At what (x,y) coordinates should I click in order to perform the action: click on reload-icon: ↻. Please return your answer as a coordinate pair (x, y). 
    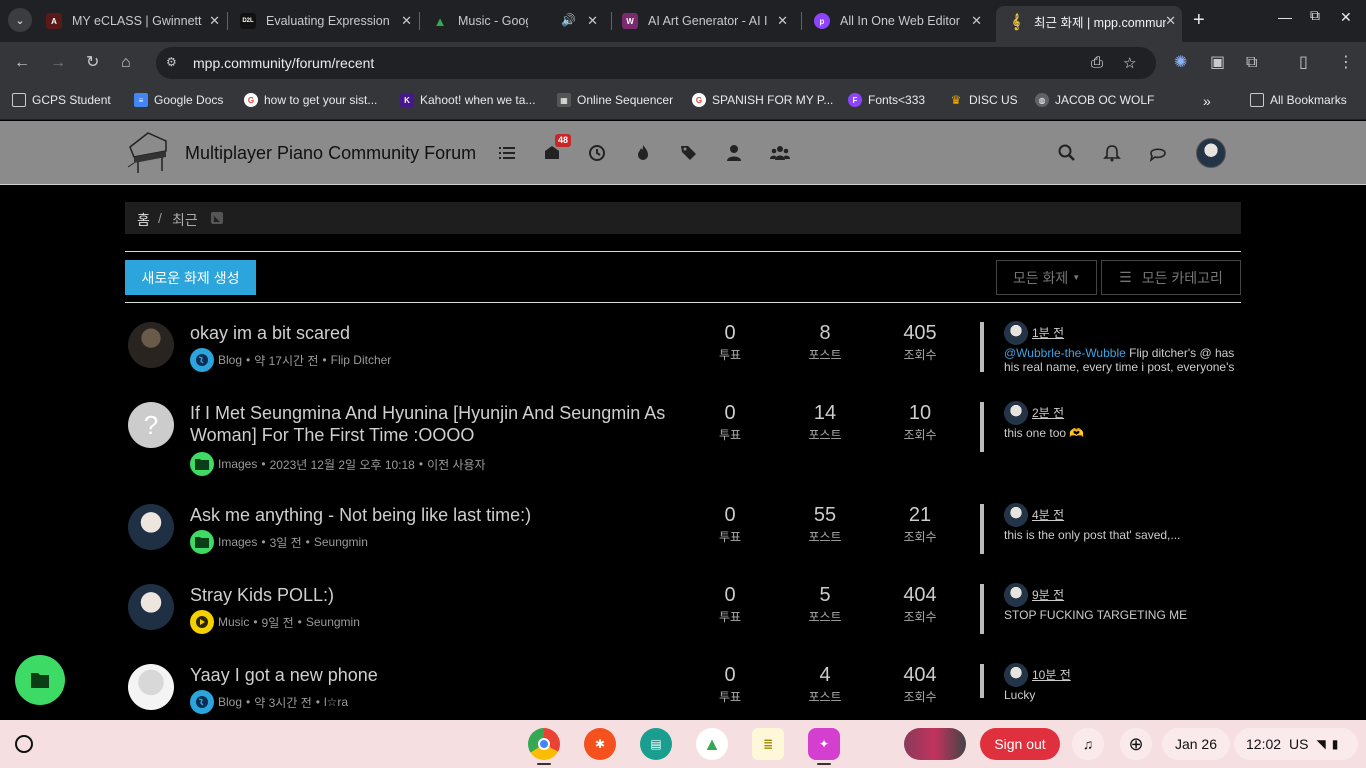
    Looking at the image, I should click on (92, 63).